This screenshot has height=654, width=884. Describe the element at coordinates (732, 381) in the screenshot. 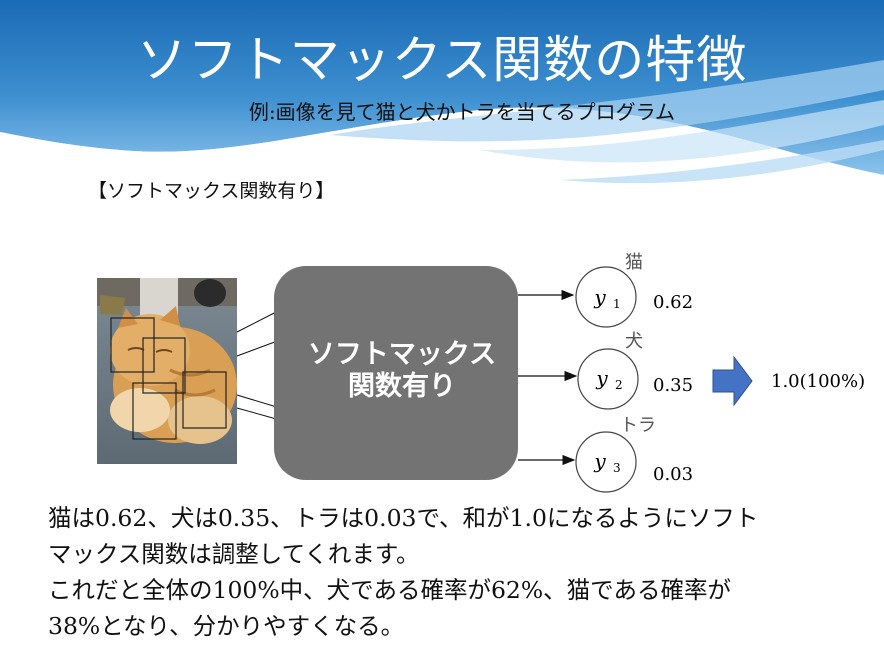

I see `right-arrow-icon` at that location.